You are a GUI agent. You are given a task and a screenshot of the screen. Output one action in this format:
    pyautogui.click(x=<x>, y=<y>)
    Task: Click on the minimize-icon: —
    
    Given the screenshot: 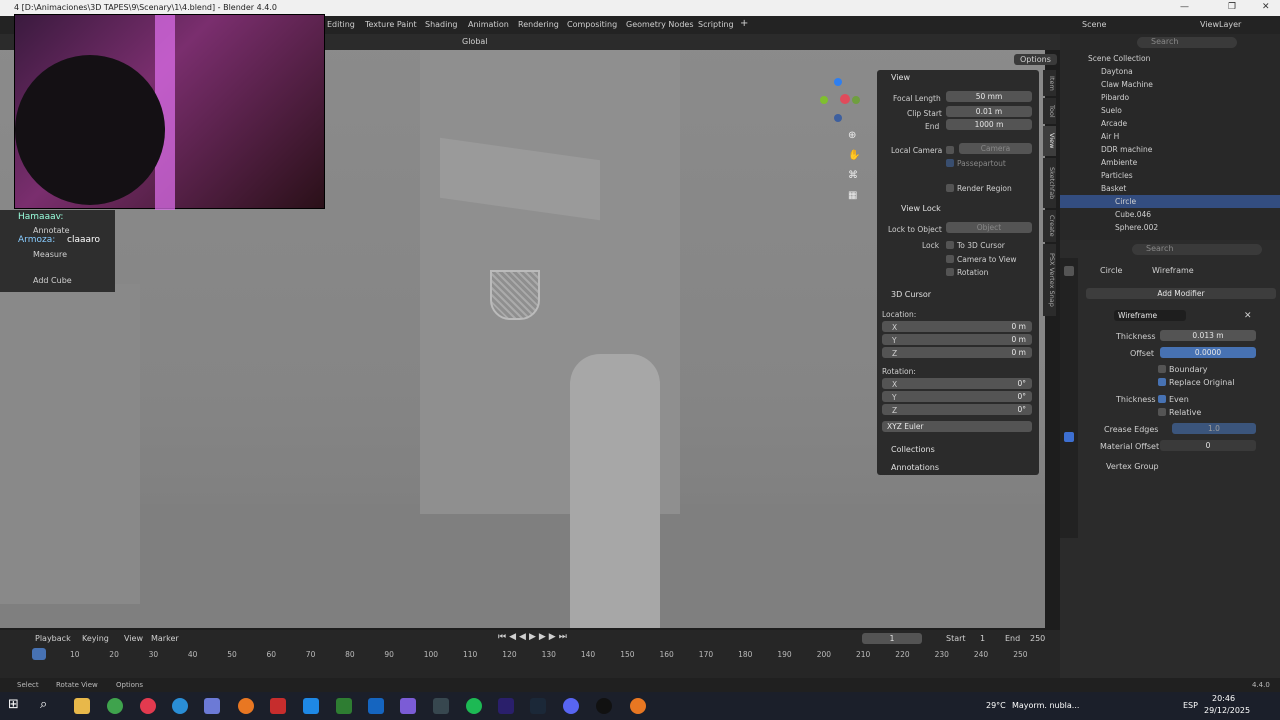 What is the action you would take?
    pyautogui.click(x=1184, y=7)
    